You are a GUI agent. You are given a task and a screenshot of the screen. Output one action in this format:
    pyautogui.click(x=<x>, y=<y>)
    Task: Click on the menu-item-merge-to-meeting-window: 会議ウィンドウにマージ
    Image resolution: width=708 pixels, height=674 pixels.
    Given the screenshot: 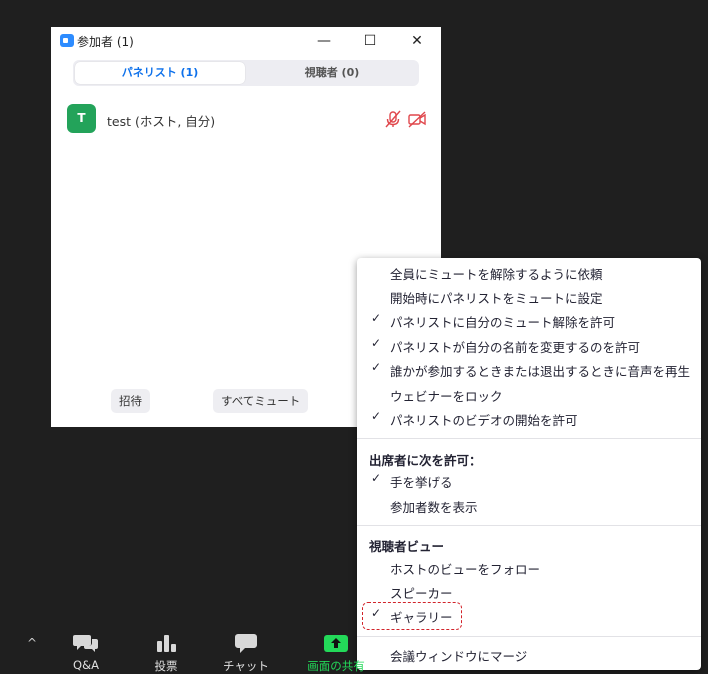 What is the action you would take?
    pyautogui.click(x=529, y=655)
    